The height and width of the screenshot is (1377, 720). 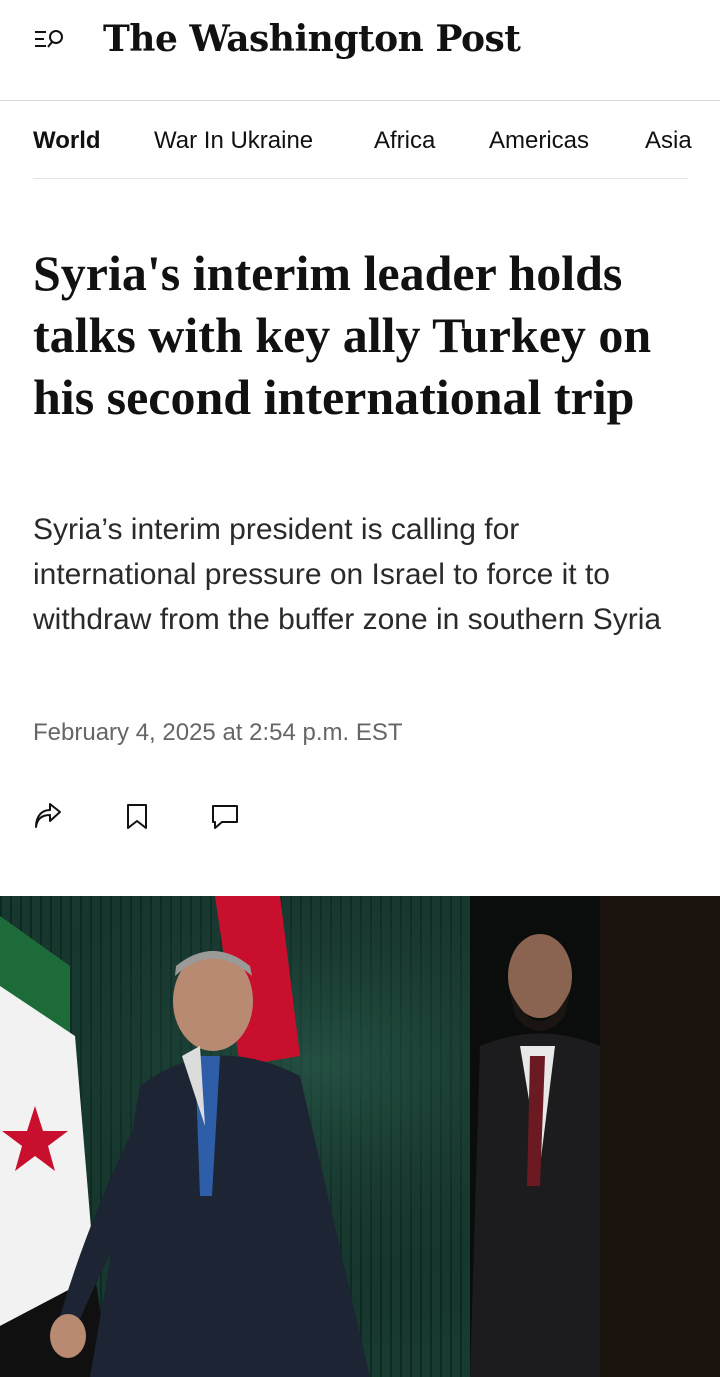 What do you see at coordinates (48, 817) in the screenshot?
I see `share-icon` at bounding box center [48, 817].